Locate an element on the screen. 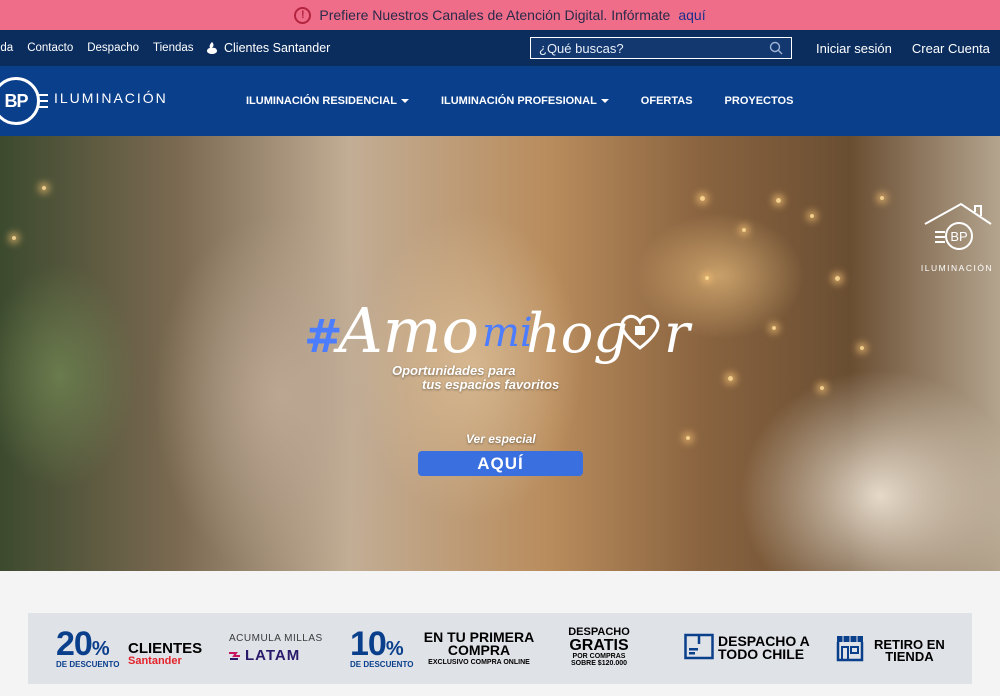 The image size is (1000, 696). login-link: Iniciar sesión is located at coordinates (854, 48).